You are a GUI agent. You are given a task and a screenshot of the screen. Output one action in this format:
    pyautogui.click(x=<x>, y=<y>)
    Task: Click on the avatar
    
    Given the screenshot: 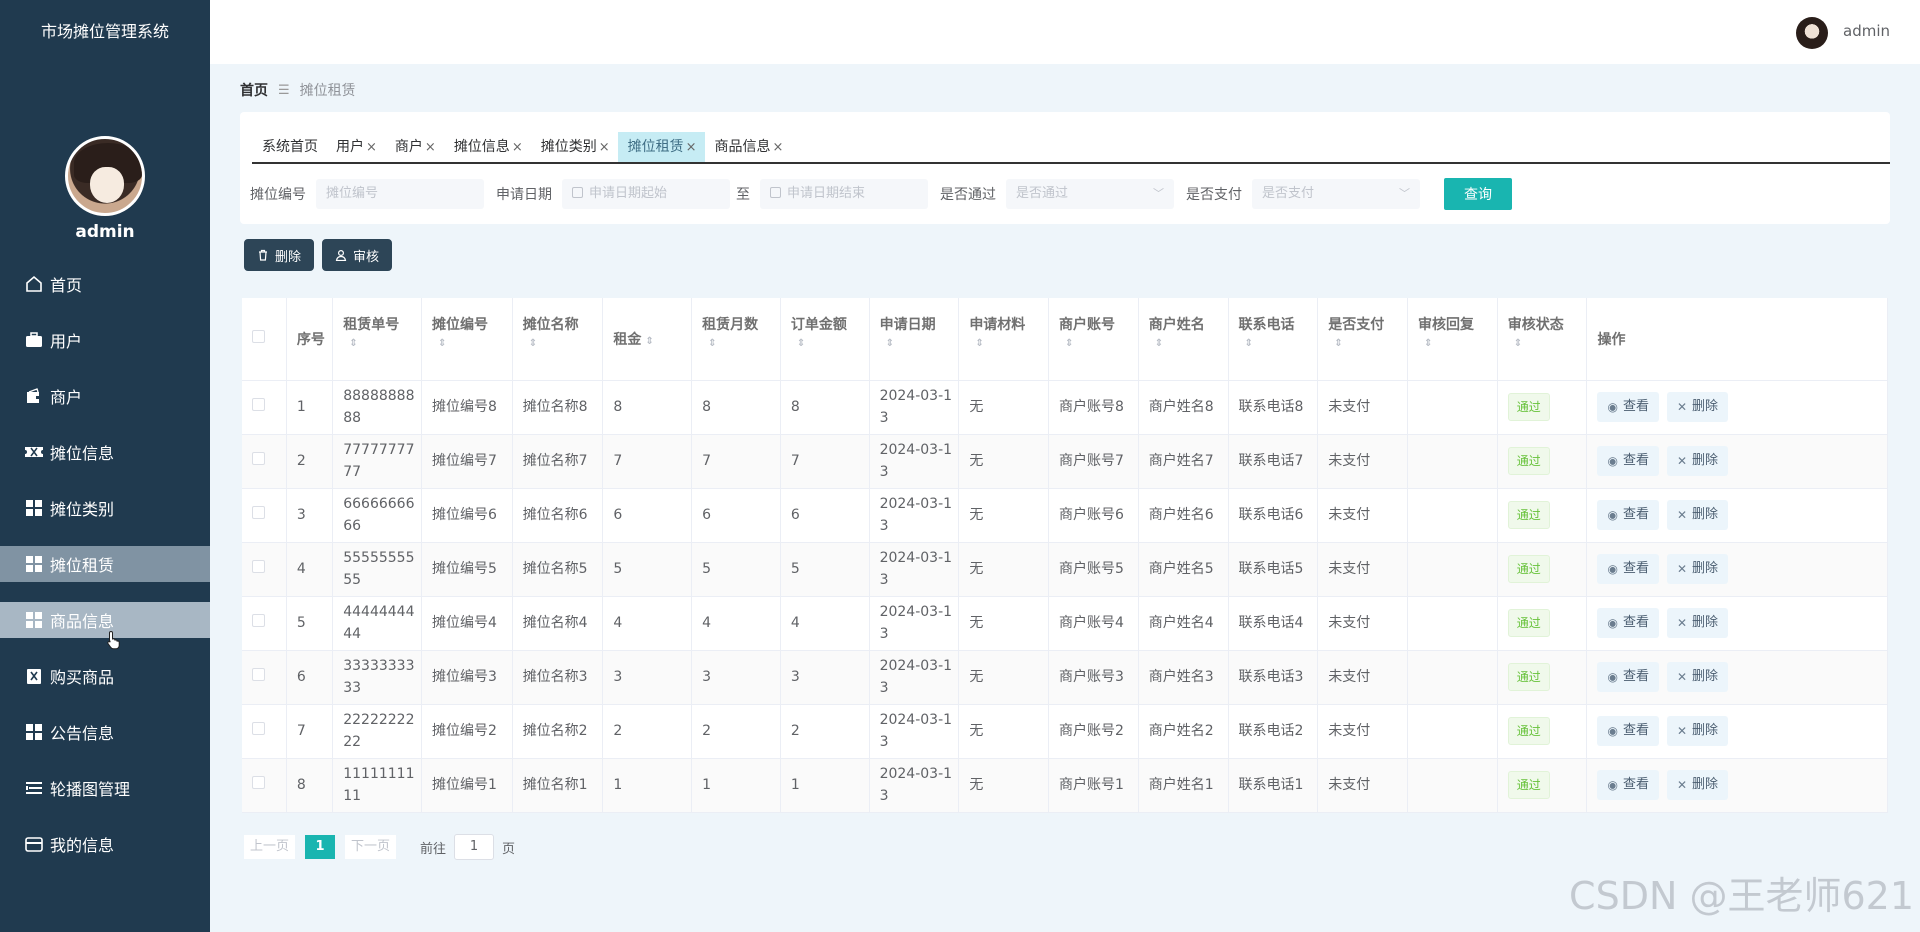 What is the action you would take?
    pyautogui.click(x=105, y=176)
    